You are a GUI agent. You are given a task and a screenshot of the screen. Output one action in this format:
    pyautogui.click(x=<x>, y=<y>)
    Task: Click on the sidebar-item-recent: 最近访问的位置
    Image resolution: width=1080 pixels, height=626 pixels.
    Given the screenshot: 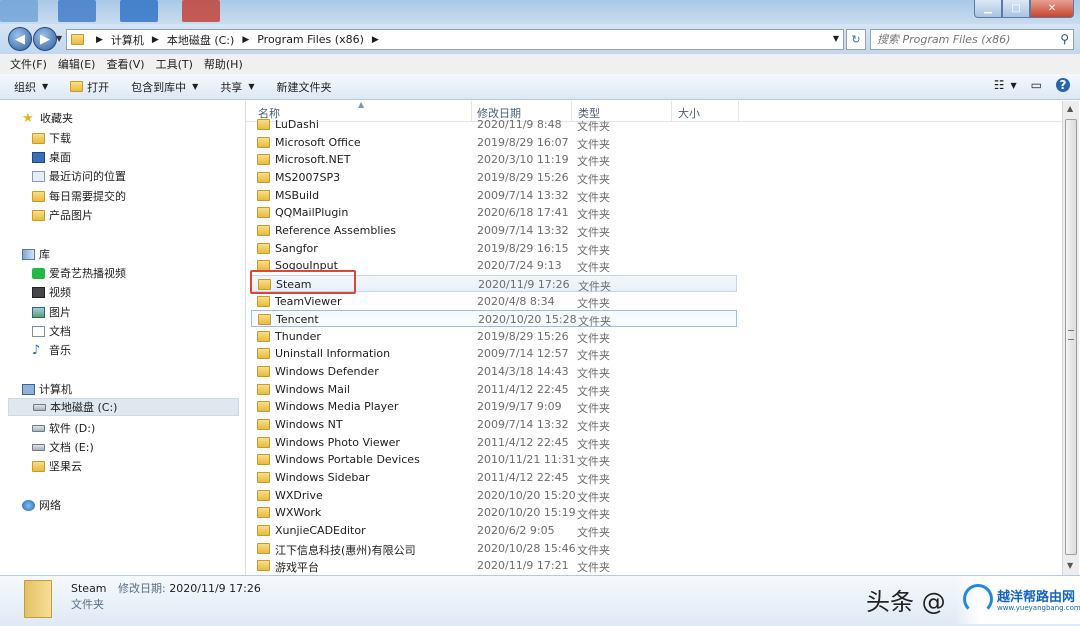 What is the action you would take?
    pyautogui.click(x=79, y=176)
    